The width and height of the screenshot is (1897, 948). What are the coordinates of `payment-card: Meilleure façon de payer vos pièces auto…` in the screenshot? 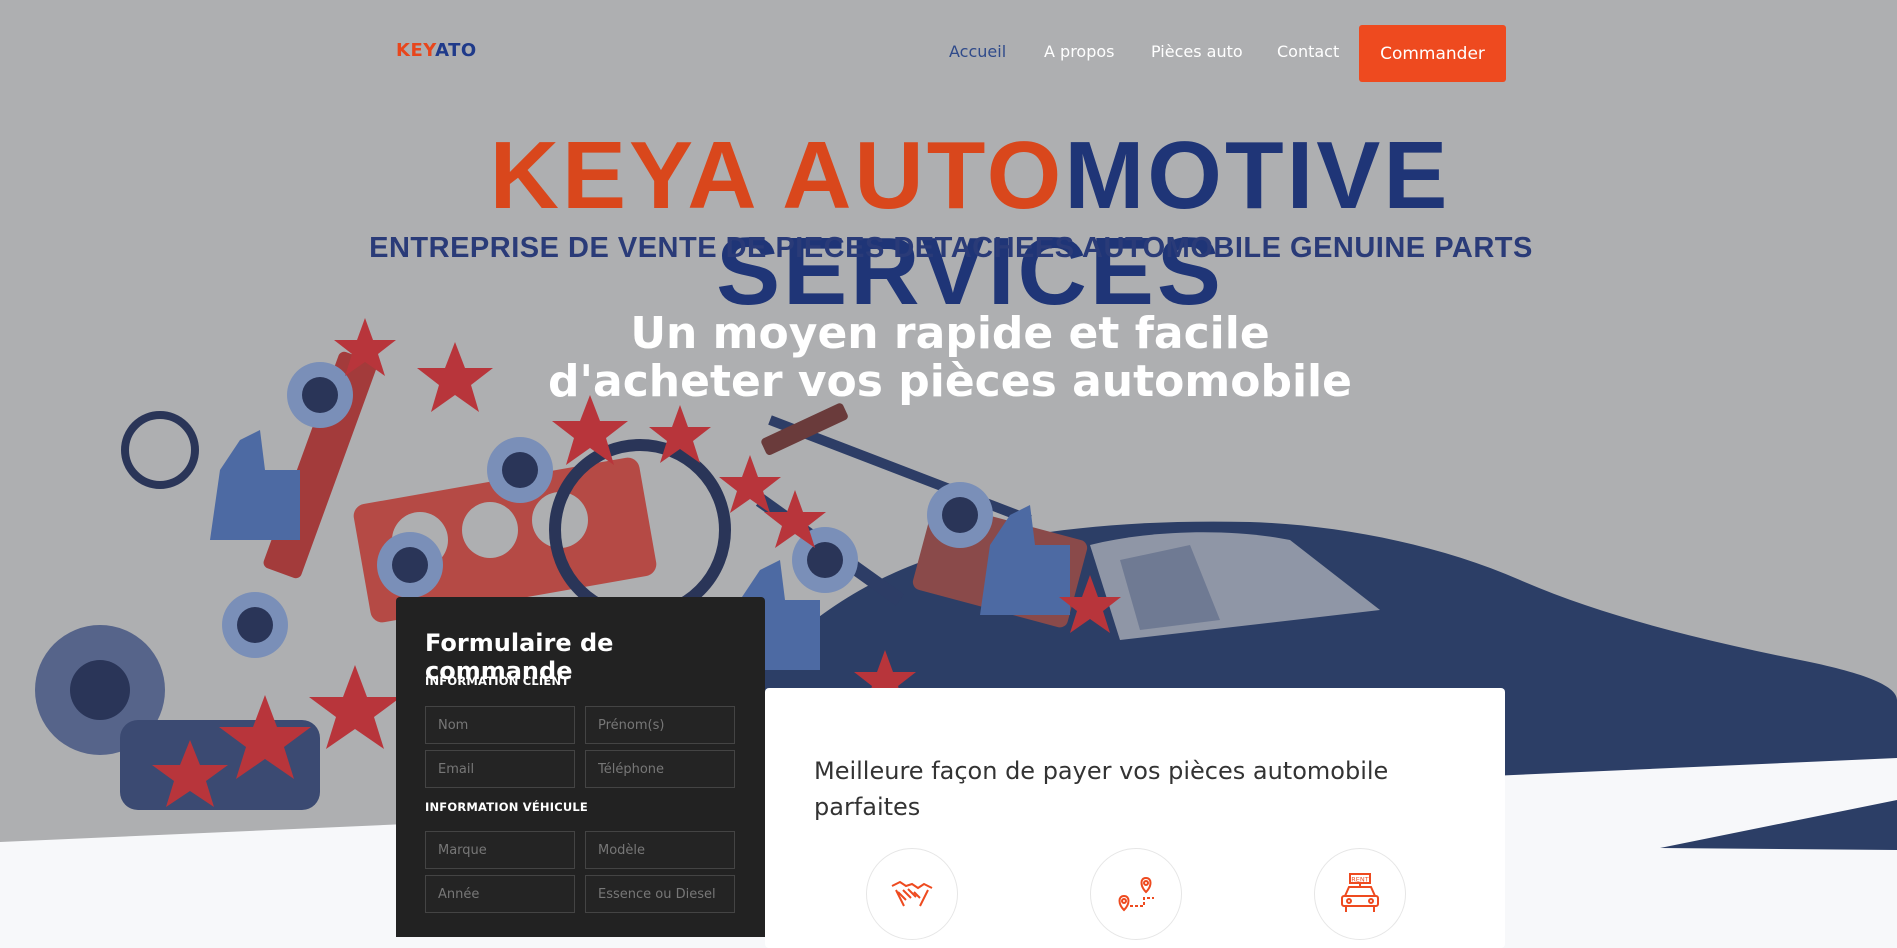 It's located at (1135, 818).